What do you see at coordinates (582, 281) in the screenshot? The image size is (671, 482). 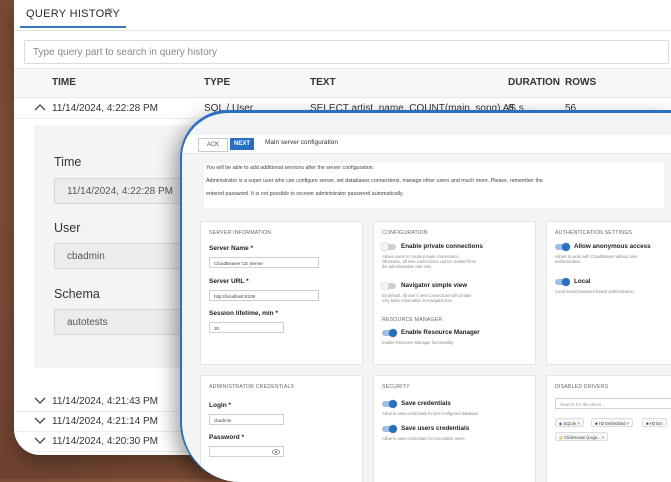 I see `toggle-label: Local` at bounding box center [582, 281].